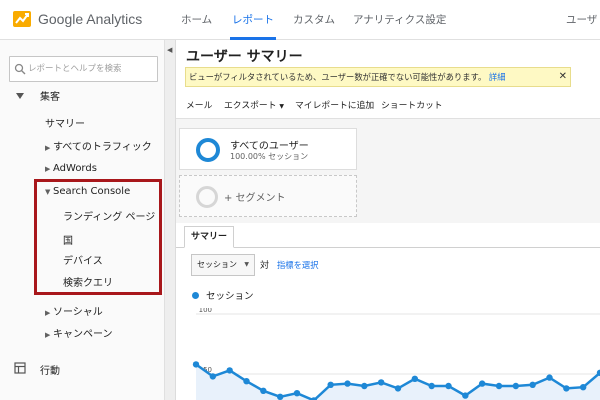 Image resolution: width=600 pixels, height=400 pixels. I want to click on search-input, so click(92, 69).